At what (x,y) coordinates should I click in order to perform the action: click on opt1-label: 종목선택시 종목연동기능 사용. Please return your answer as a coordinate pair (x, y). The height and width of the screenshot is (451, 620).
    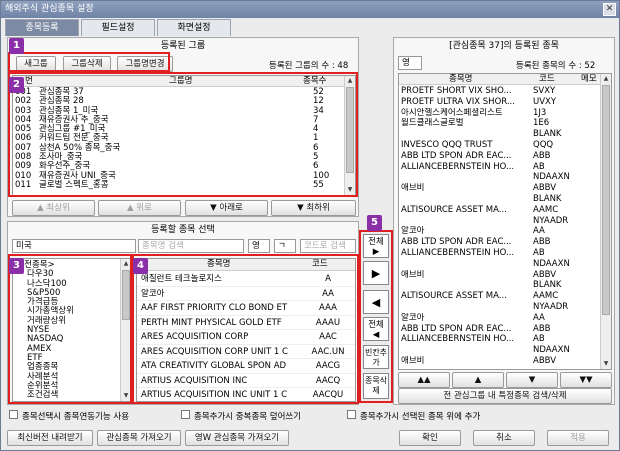
    Looking at the image, I should click on (76, 417).